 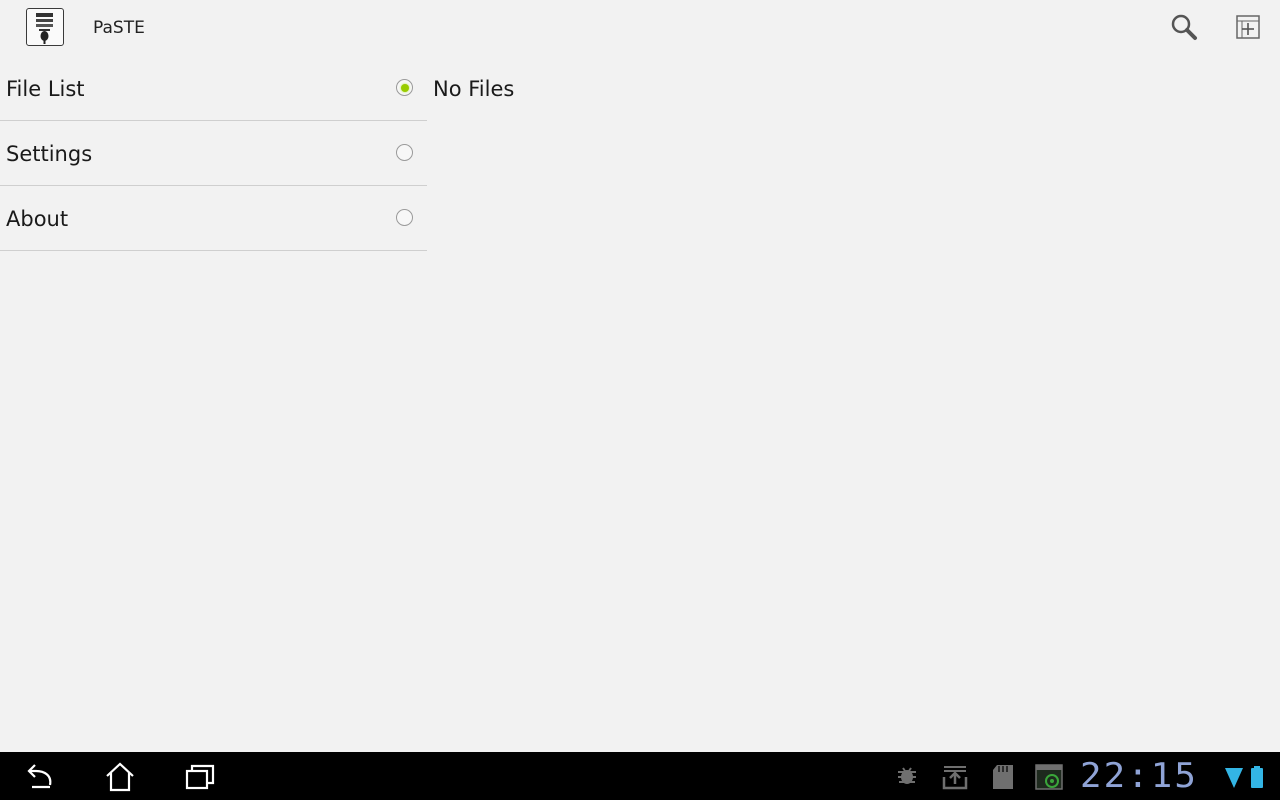 I want to click on sdcard-icon, so click(x=1003, y=777).